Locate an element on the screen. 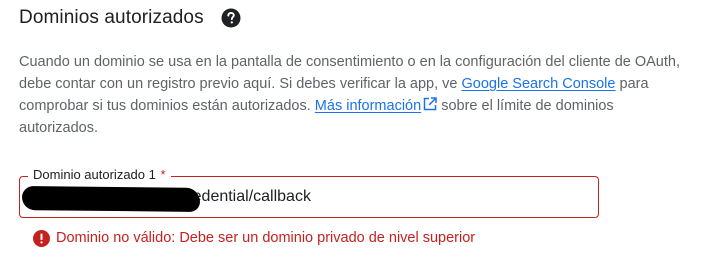  google-search-console-link: Google Search Console is located at coordinates (539, 84).